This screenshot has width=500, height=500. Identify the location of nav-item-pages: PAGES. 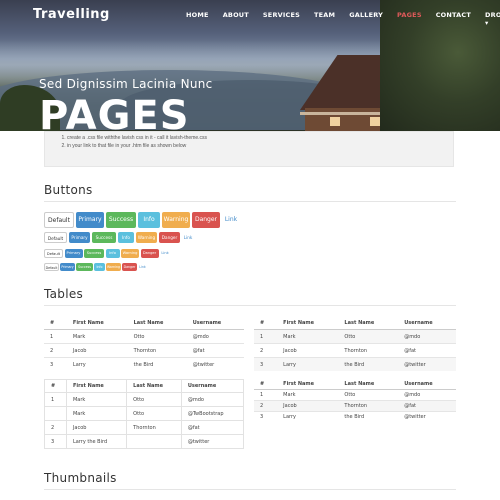
(409, 19).